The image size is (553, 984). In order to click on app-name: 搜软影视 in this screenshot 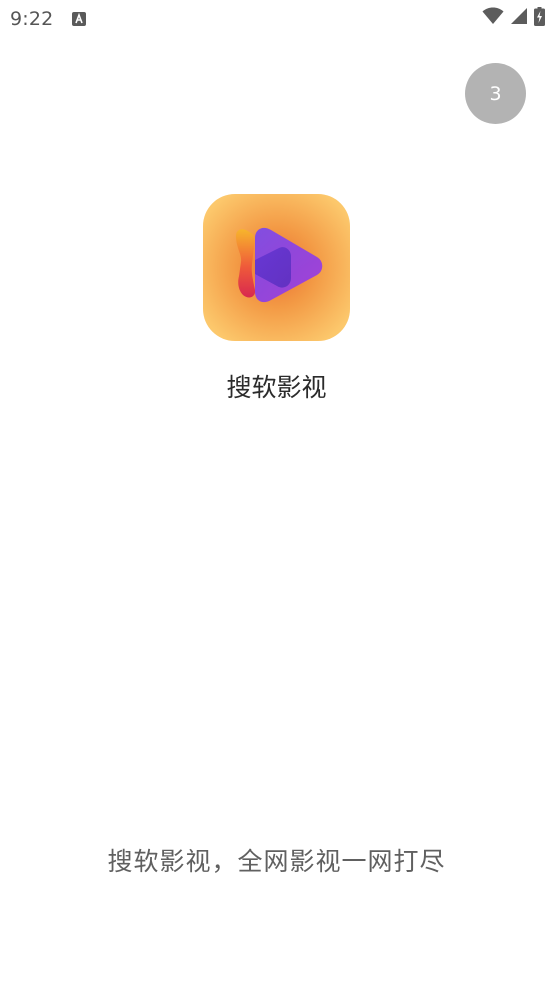, I will do `click(276, 387)`.